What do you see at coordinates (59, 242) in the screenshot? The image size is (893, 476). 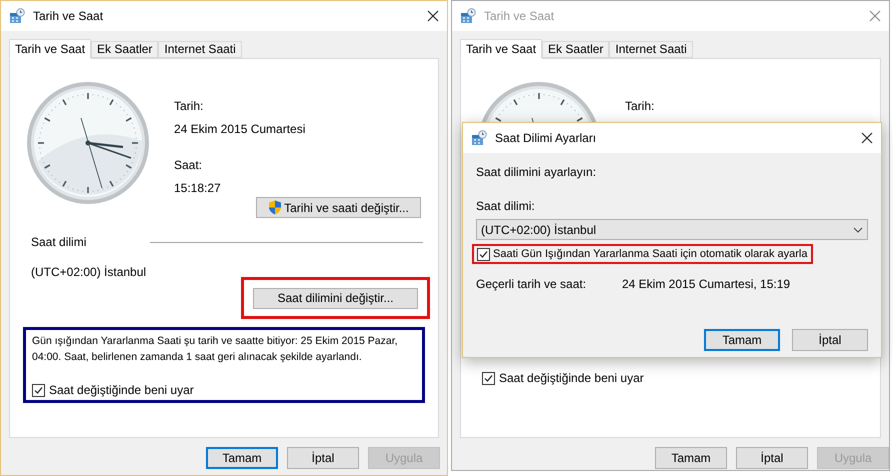 I see `section-heading: Saat dilimi` at bounding box center [59, 242].